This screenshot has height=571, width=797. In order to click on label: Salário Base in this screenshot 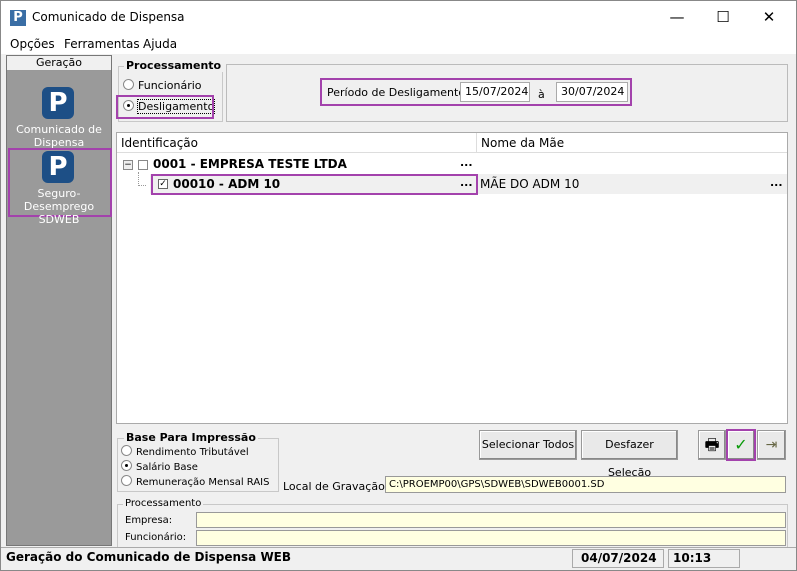, I will do `click(167, 467)`.